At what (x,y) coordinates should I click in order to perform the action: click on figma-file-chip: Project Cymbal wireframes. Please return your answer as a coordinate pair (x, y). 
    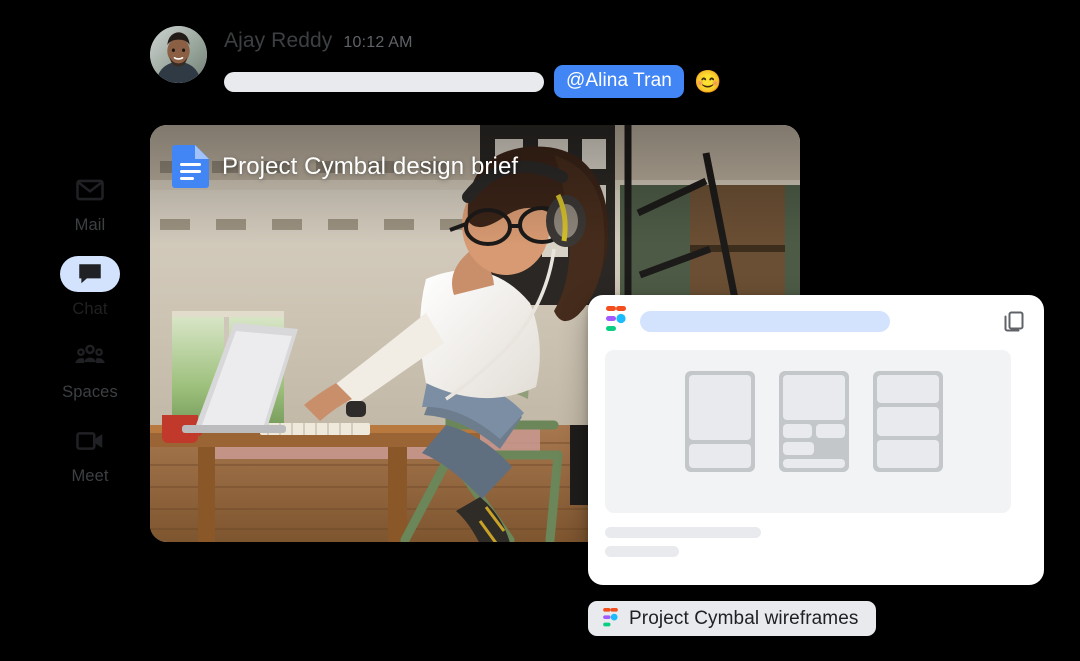
    Looking at the image, I should click on (732, 618).